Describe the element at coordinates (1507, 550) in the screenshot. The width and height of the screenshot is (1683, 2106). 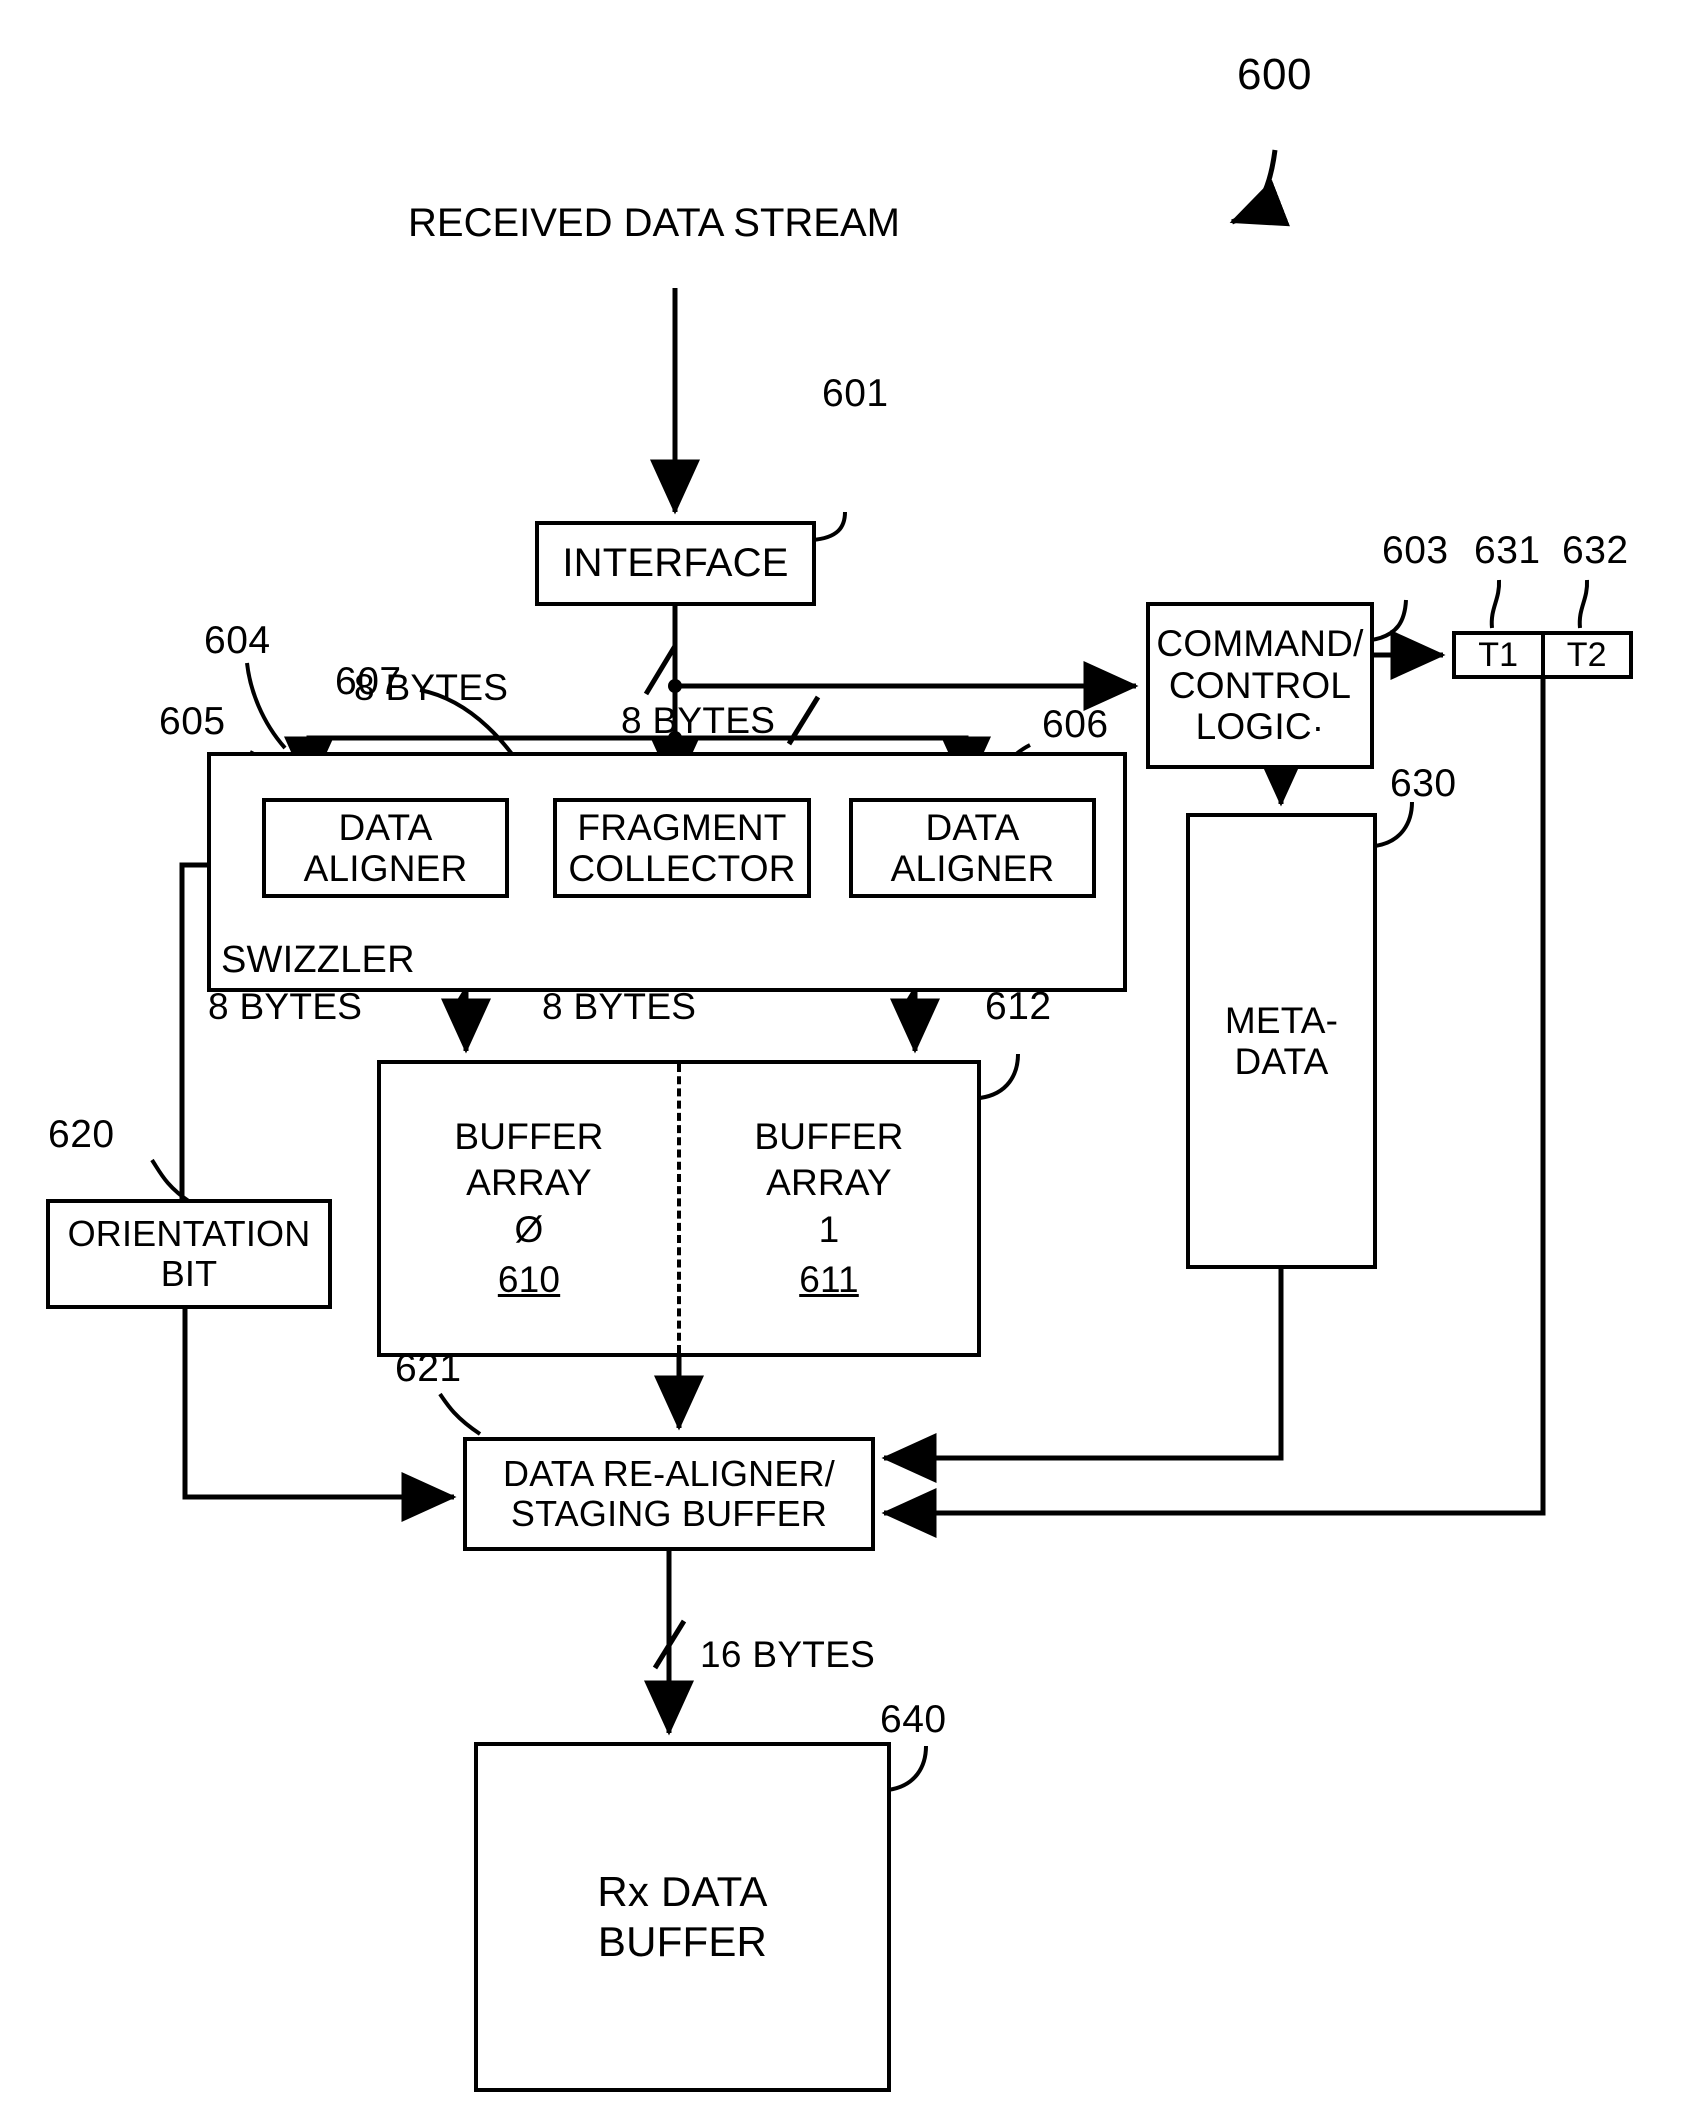
I see `reference-631: 631` at that location.